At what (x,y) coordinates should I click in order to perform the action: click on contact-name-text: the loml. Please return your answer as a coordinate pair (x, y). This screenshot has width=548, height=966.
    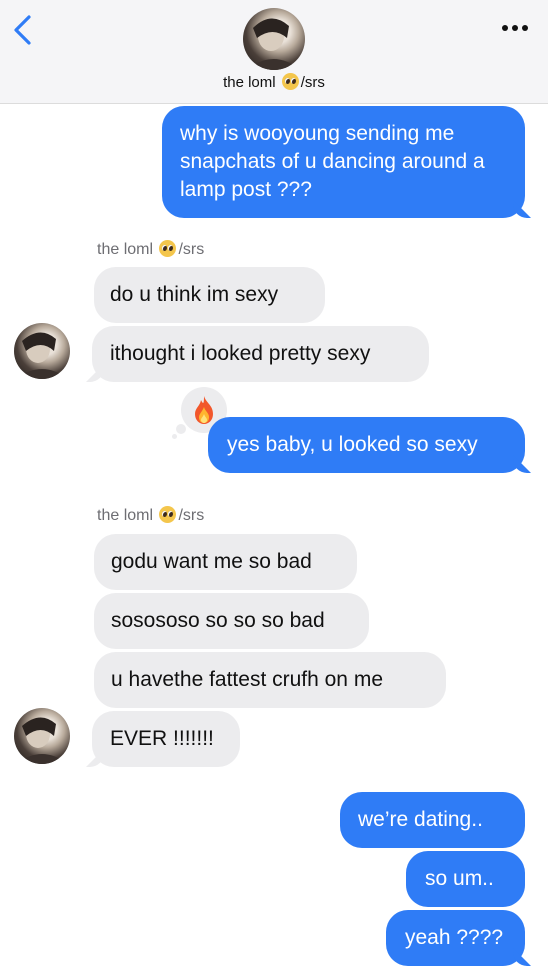
    Looking at the image, I should click on (249, 82).